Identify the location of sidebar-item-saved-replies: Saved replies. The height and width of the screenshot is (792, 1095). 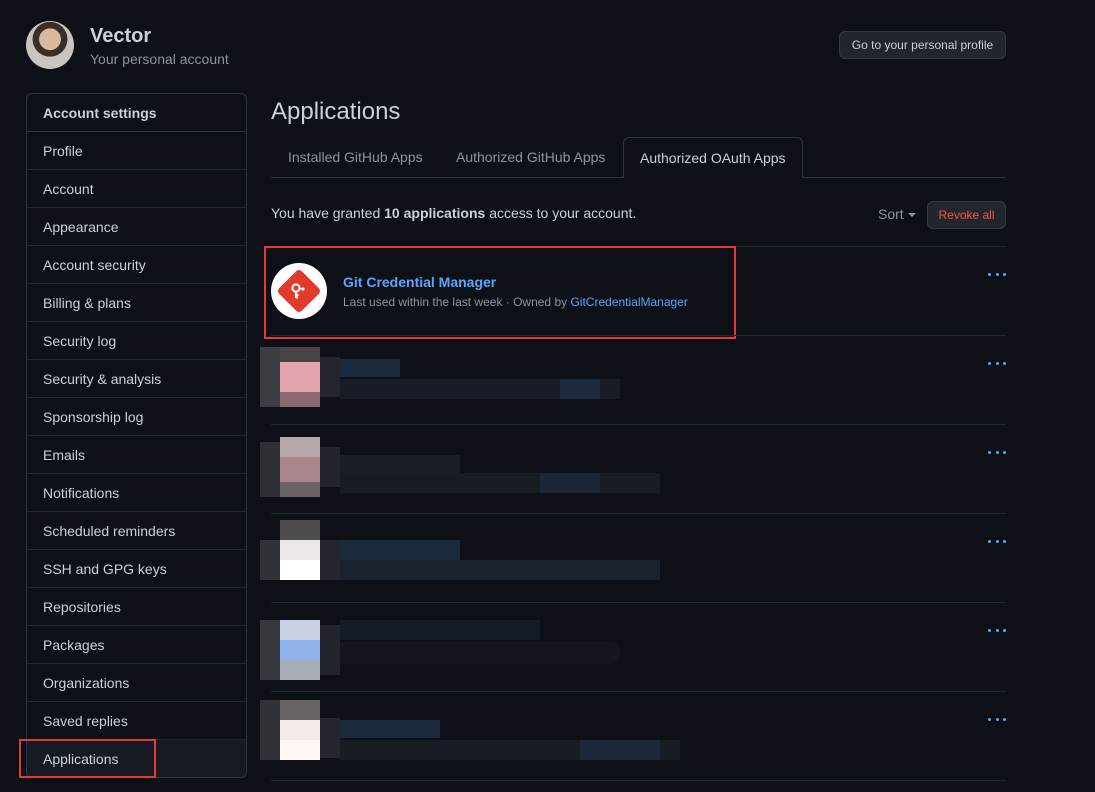
(136, 721).